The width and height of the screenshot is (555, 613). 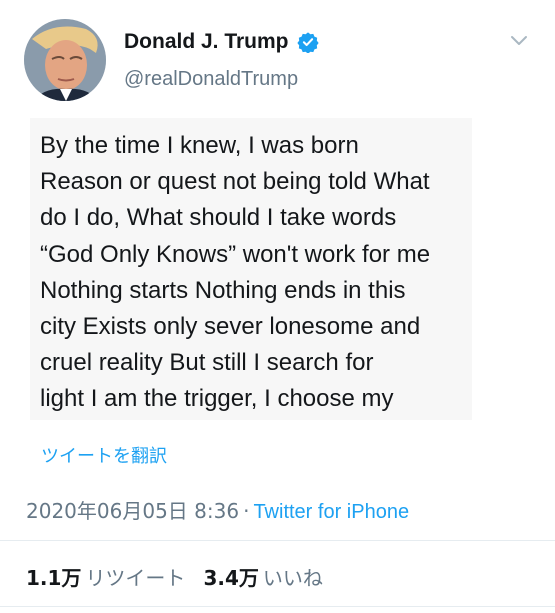 I want to click on likes-label: いいね, so click(x=292, y=578).